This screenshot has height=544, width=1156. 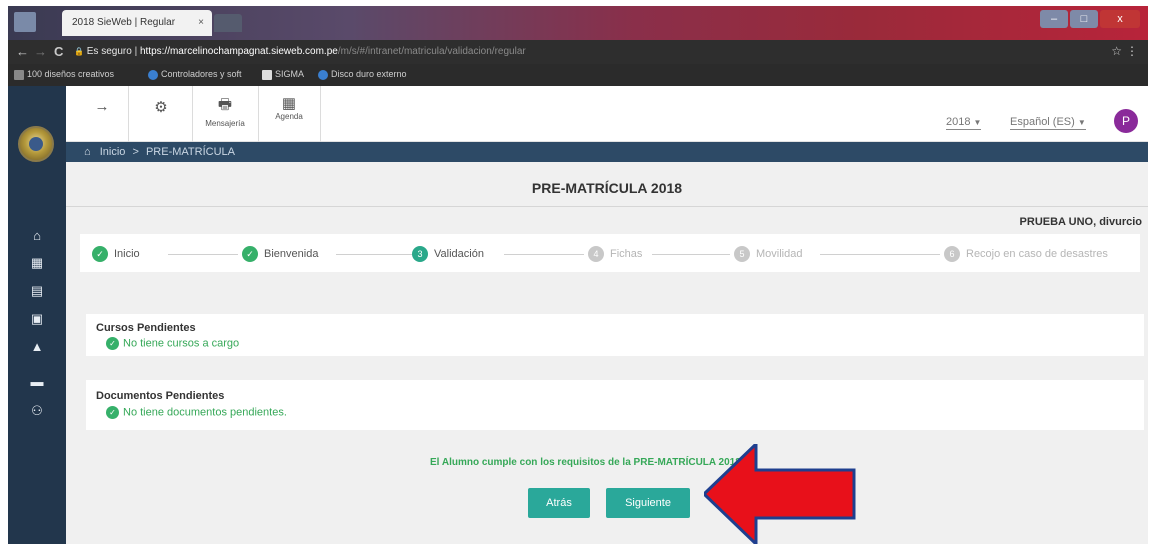 What do you see at coordinates (283, 74) in the screenshot?
I see `bookmark-item: SIGMA` at bounding box center [283, 74].